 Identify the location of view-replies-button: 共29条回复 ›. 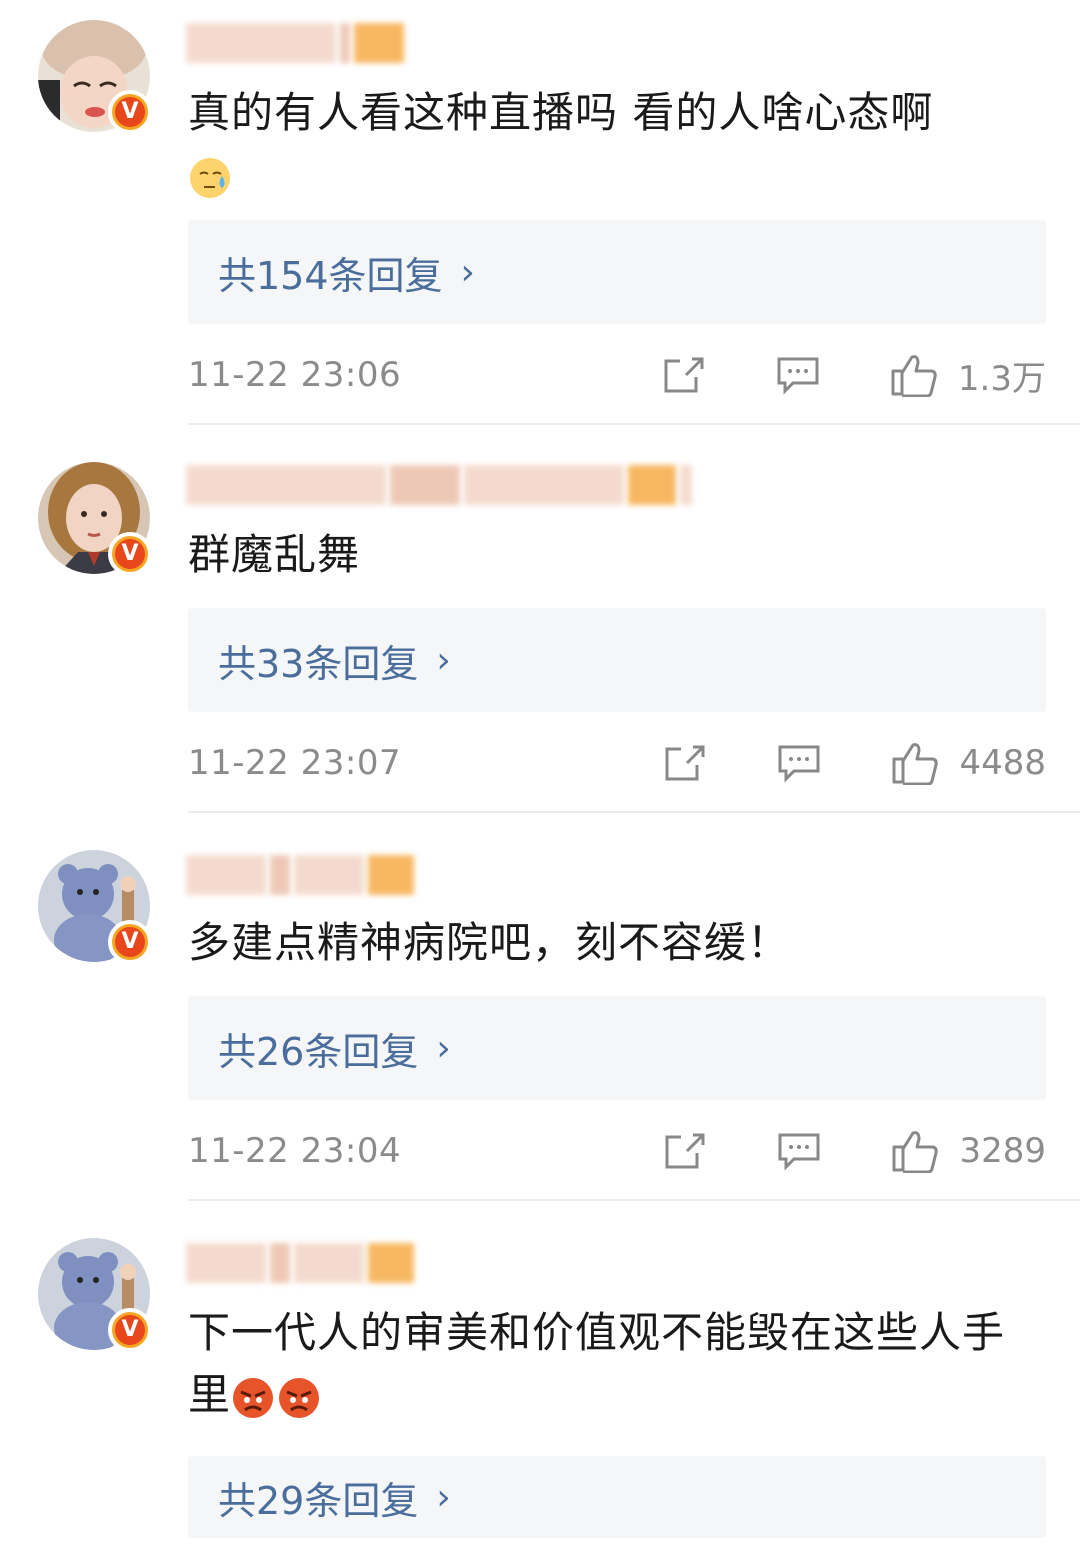
(617, 1497).